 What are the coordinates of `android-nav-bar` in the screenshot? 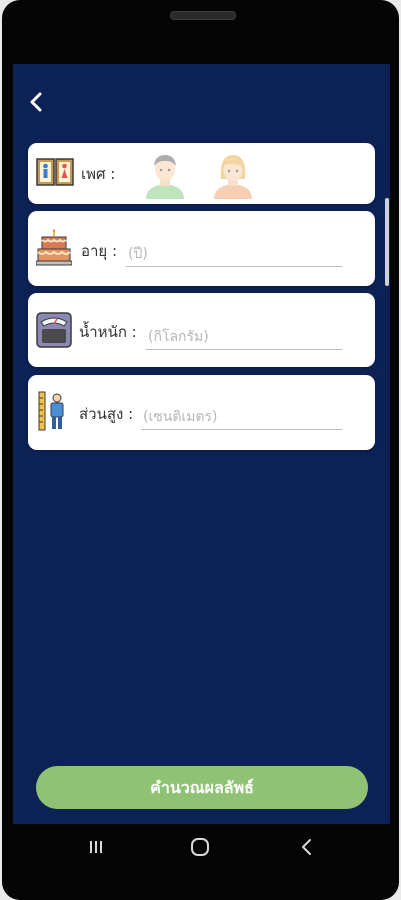 It's located at (200, 847).